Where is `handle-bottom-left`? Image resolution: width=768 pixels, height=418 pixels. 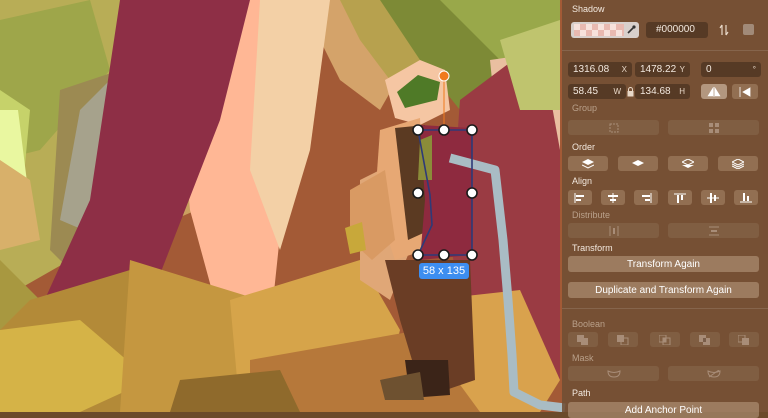 handle-bottom-left is located at coordinates (418, 255).